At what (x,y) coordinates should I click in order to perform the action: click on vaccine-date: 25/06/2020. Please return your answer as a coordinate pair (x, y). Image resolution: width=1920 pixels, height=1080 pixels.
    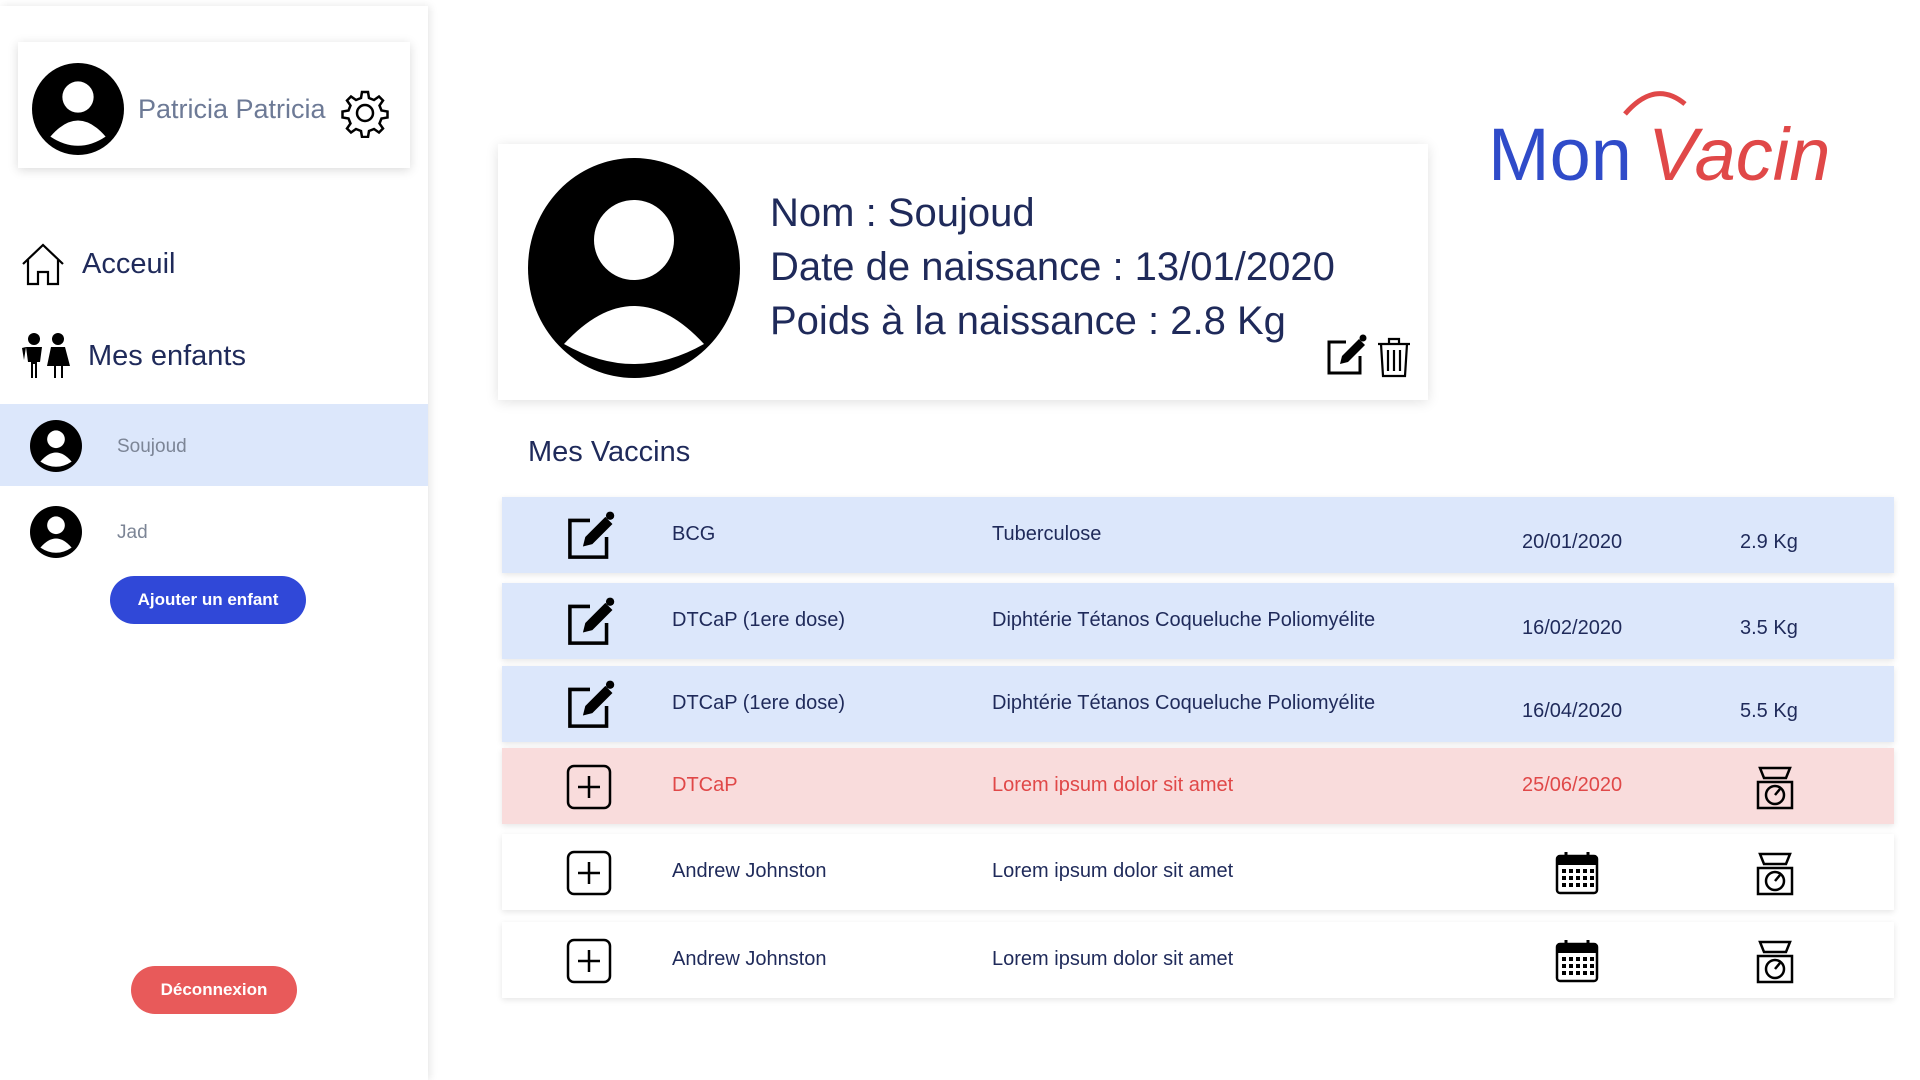
    Looking at the image, I should click on (1572, 785).